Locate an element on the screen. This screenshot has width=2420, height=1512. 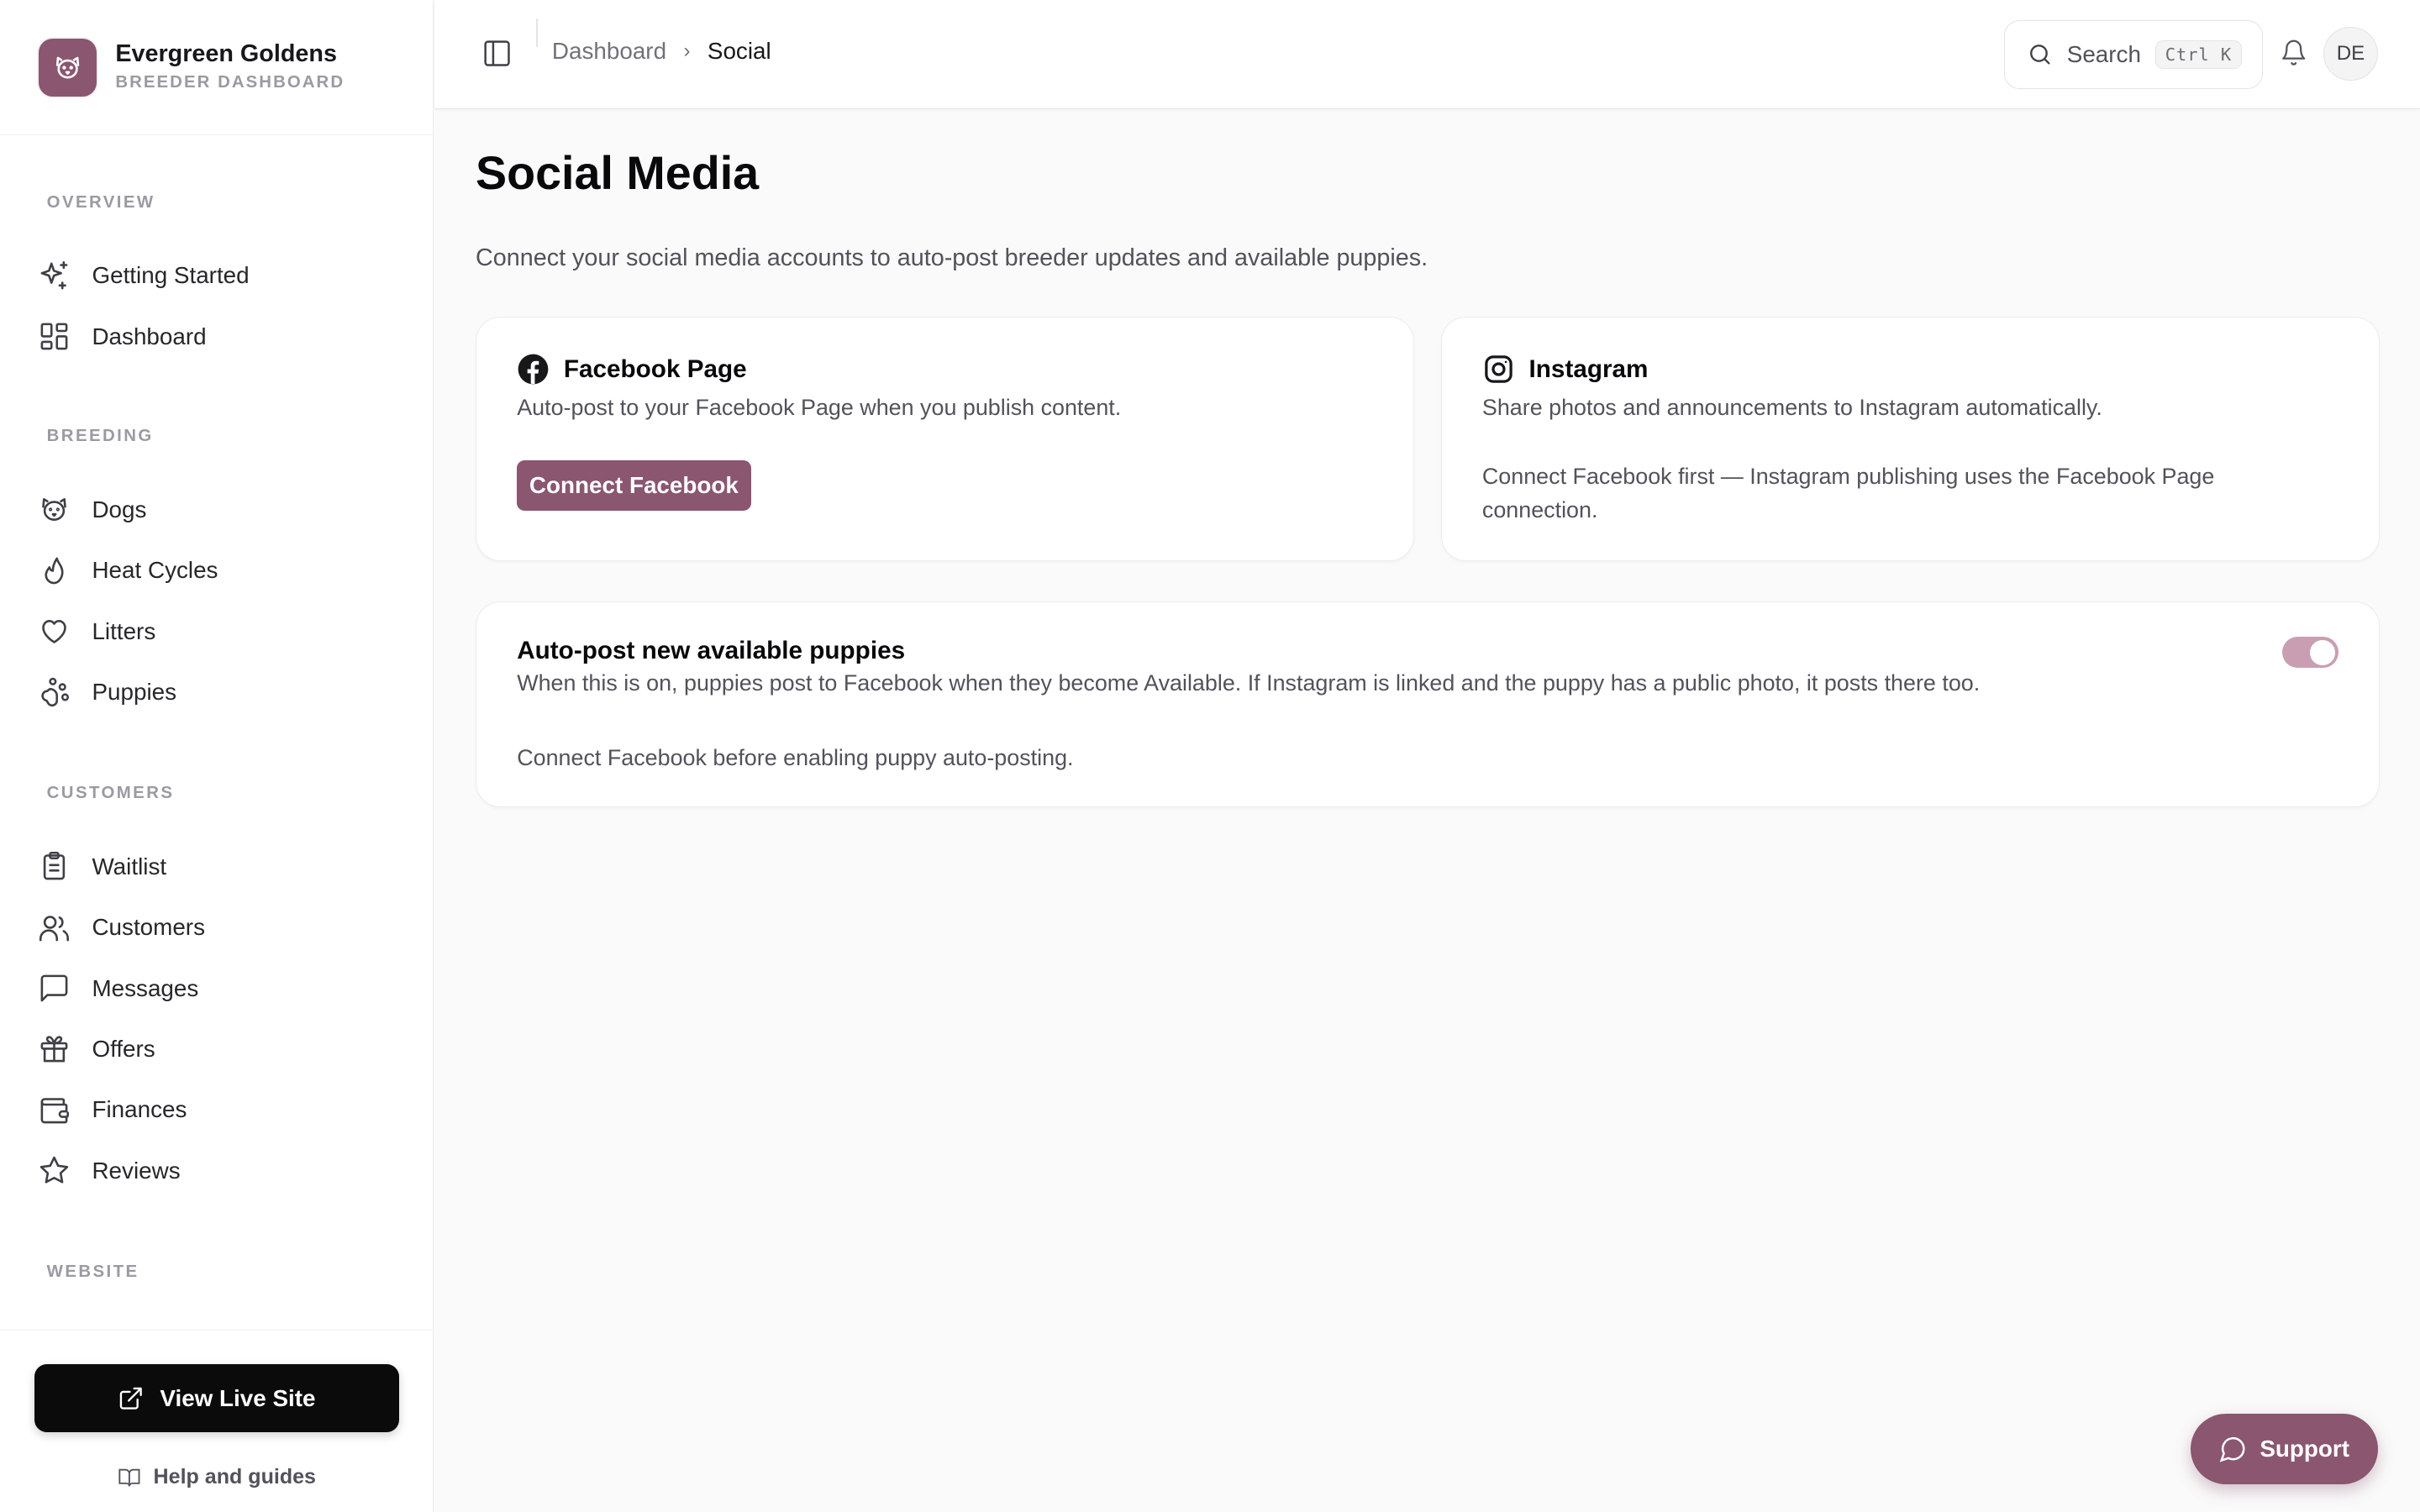
instagram-icon is located at coordinates (1498, 369).